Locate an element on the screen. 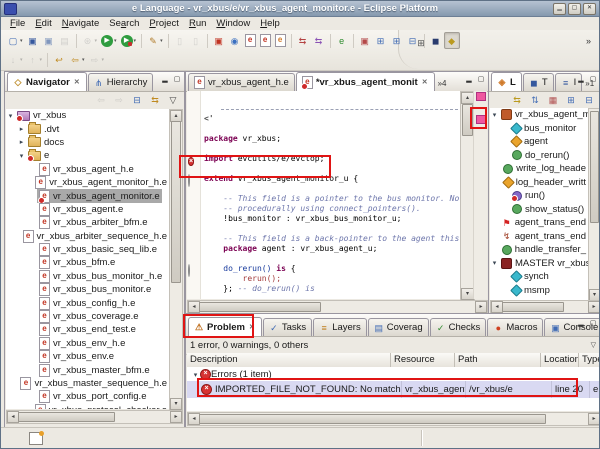 The width and height of the screenshot is (600, 449). scroll-down-icon: ▾ is located at coordinates (176, 404).